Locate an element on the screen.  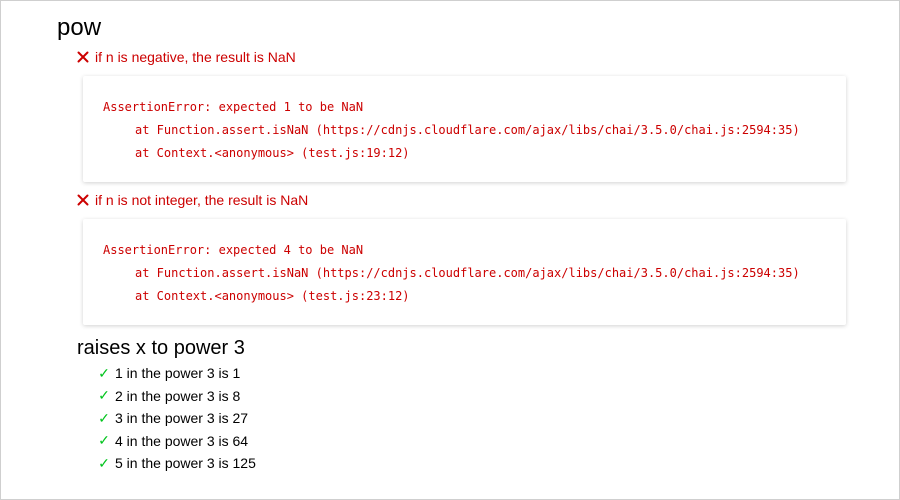
passed-test-title: 2 in the power 3 is 8 is located at coordinates (178, 395).